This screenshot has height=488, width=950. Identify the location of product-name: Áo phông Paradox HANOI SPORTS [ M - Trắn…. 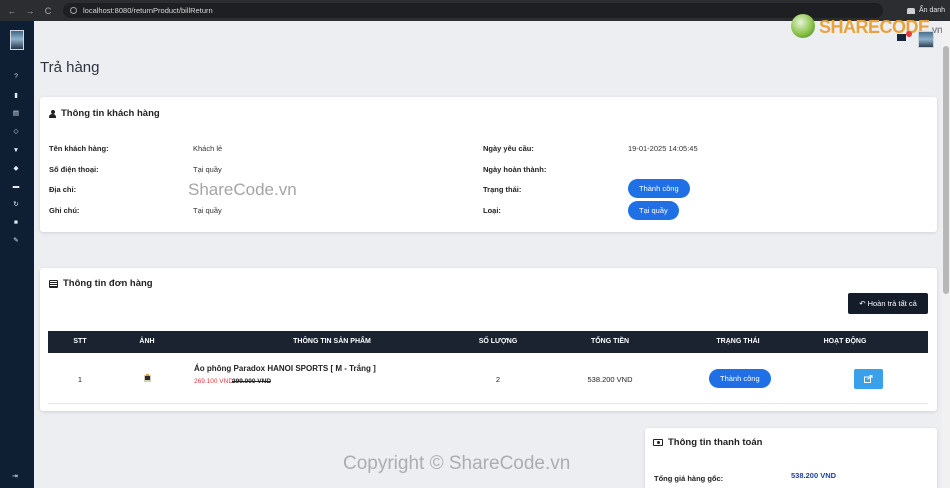
(285, 368).